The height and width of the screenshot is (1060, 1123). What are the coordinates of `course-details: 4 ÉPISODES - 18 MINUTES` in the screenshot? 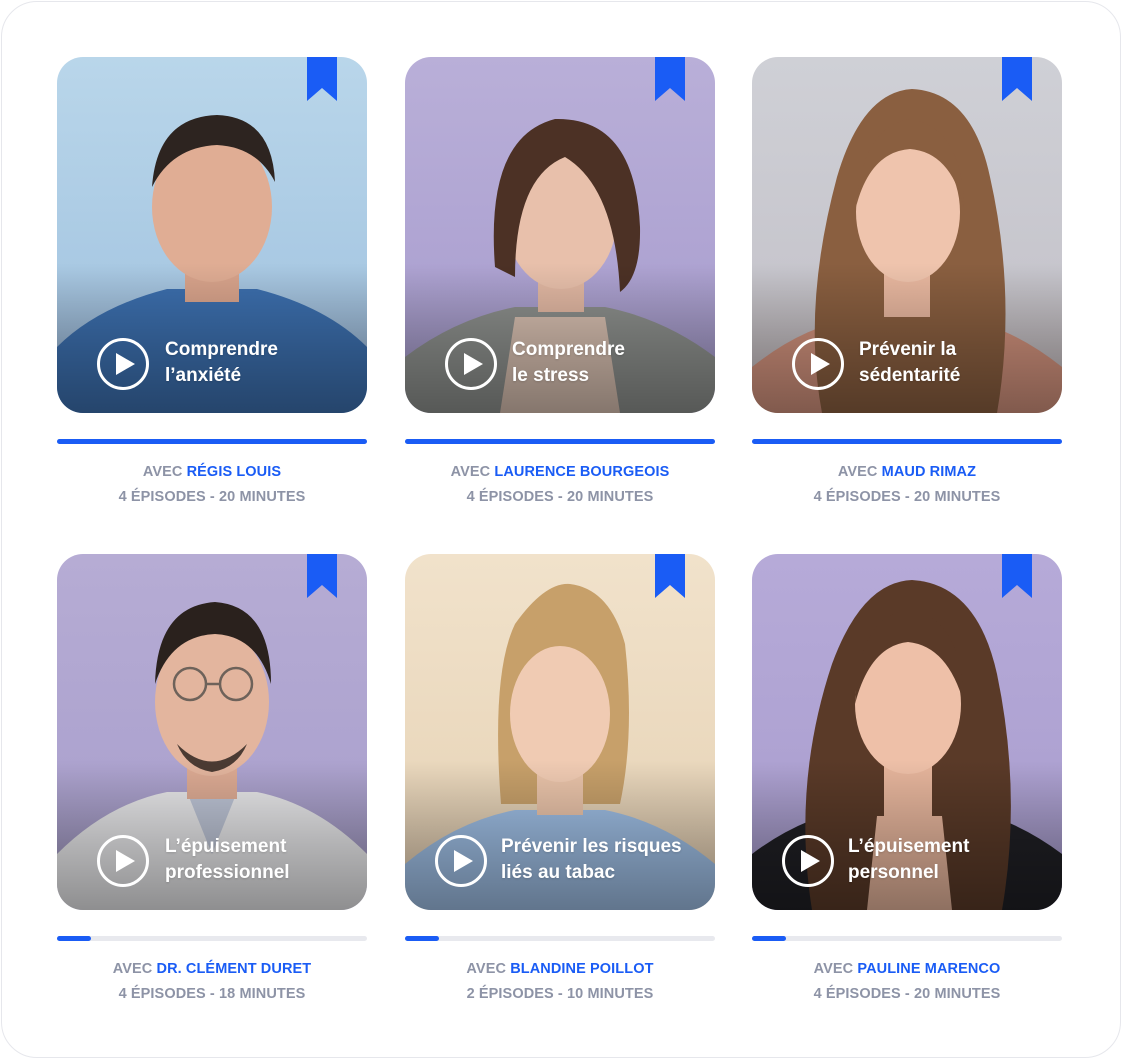 It's located at (212, 994).